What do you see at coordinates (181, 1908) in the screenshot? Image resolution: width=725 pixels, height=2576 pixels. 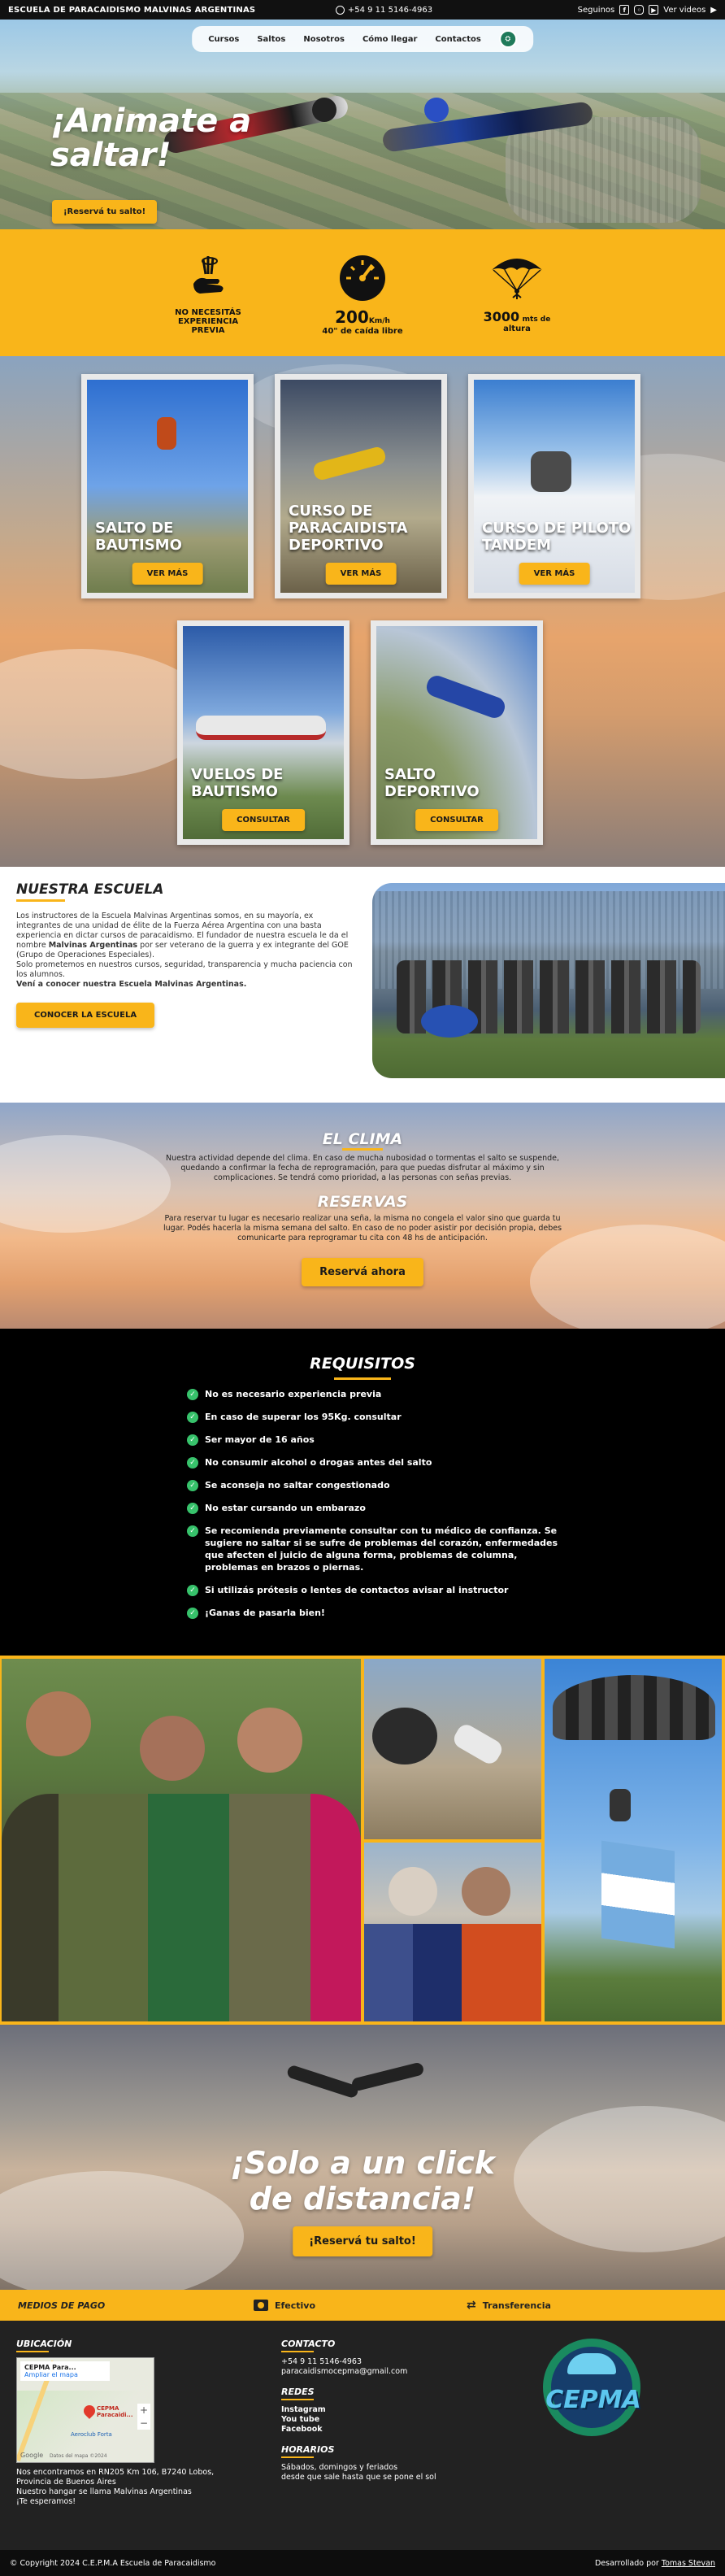 I see `group-bodies` at bounding box center [181, 1908].